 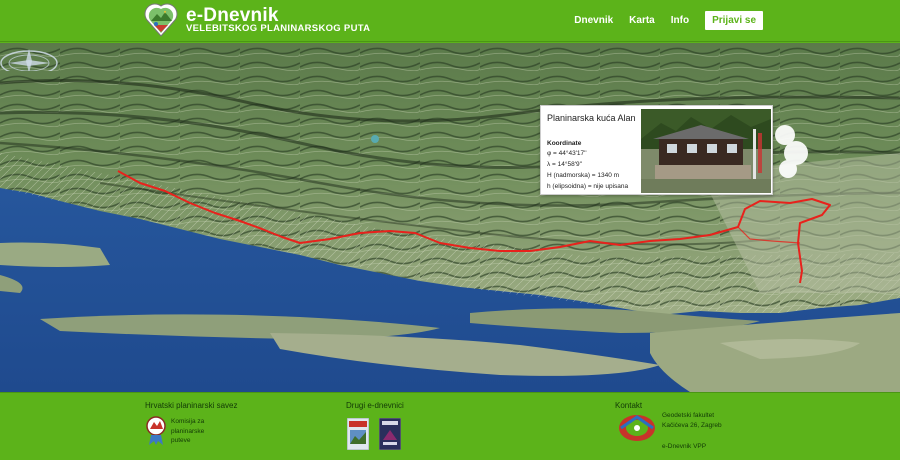 I want to click on compass-icon, so click(x=29, y=60).